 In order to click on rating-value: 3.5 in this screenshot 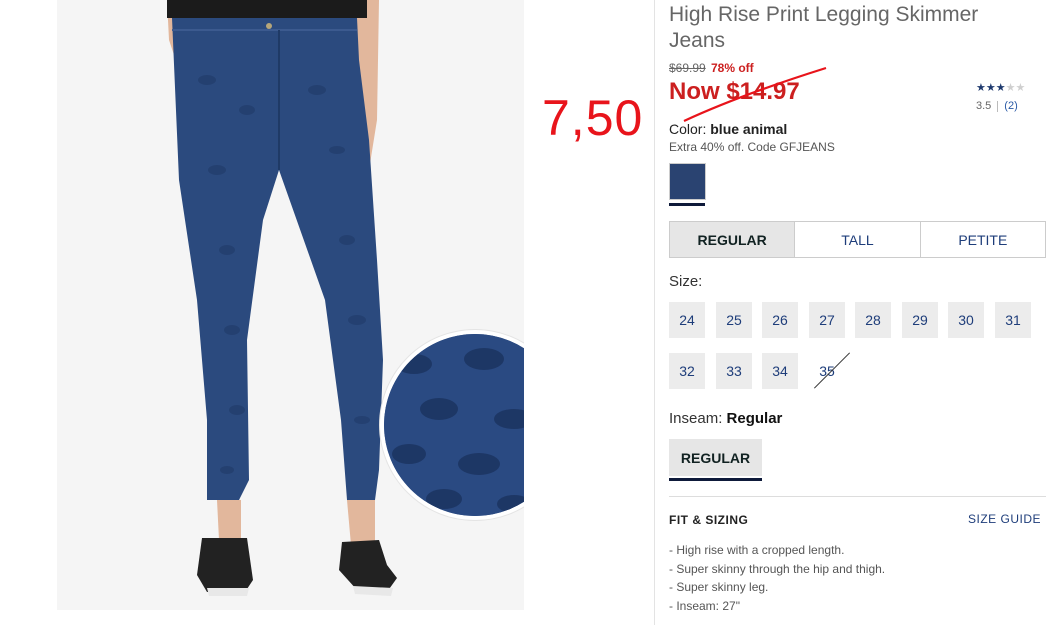, I will do `click(984, 106)`.